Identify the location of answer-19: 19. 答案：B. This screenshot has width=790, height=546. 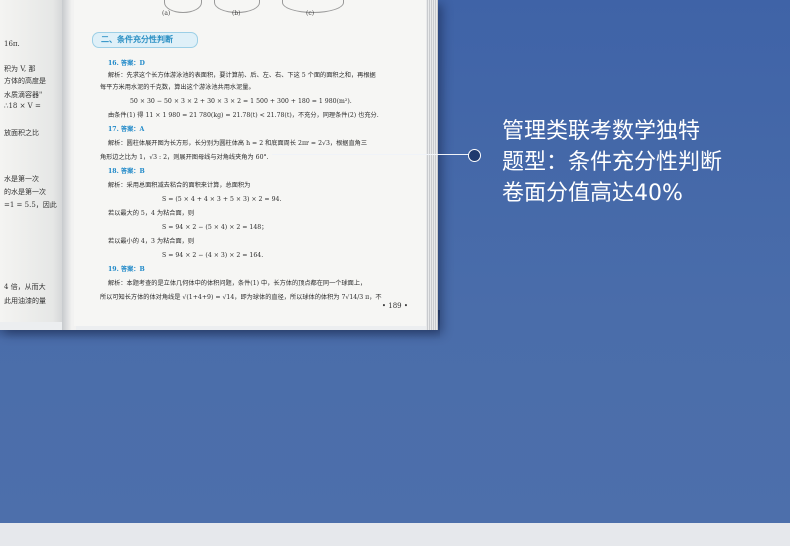
(126, 269).